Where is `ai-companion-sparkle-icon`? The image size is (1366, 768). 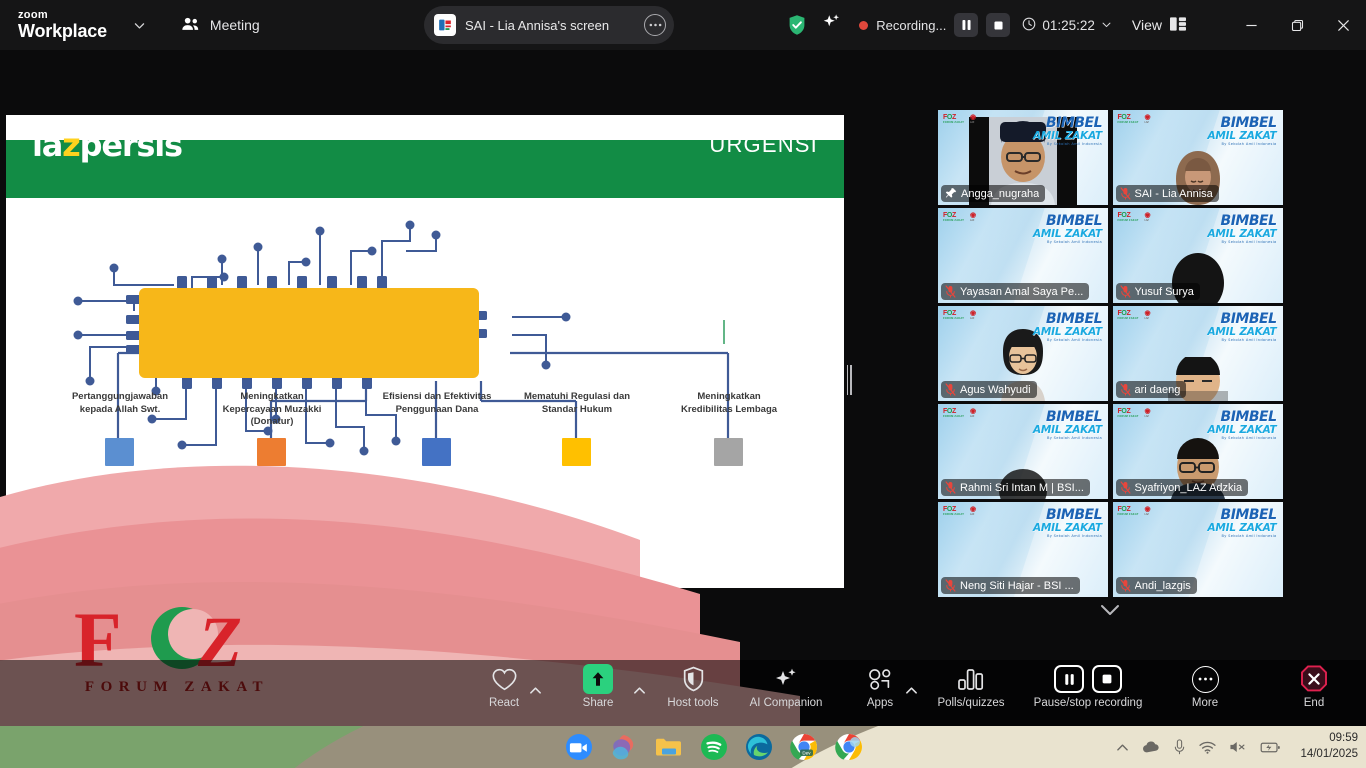 ai-companion-sparkle-icon is located at coordinates (832, 25).